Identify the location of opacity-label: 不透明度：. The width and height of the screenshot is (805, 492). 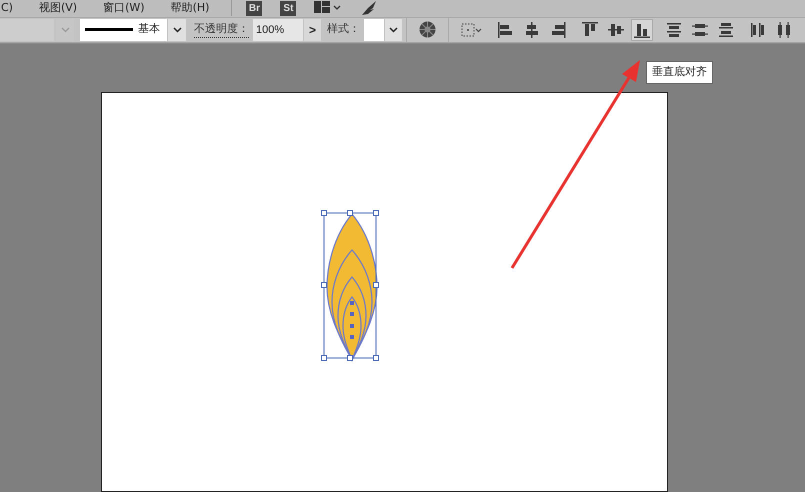
(221, 29).